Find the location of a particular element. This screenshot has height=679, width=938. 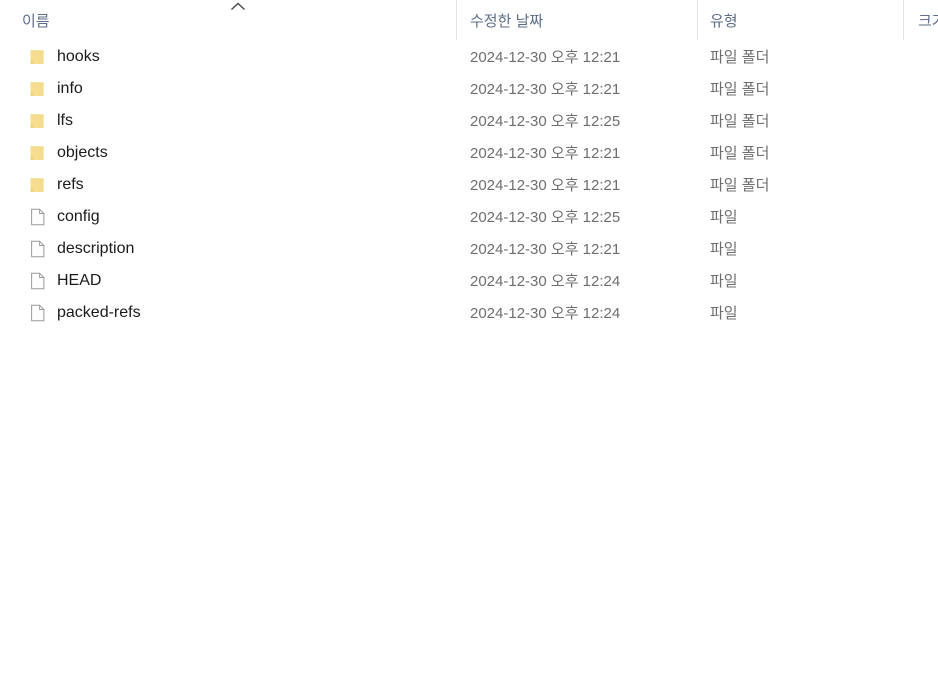

file-name-cell: info is located at coordinates (239, 89).